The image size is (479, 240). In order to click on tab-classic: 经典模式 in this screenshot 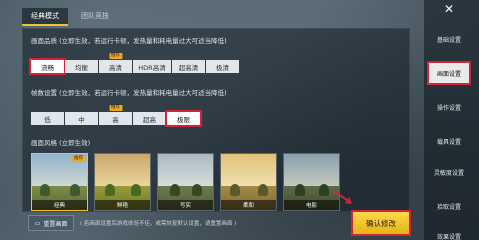, I will do `click(45, 17)`.